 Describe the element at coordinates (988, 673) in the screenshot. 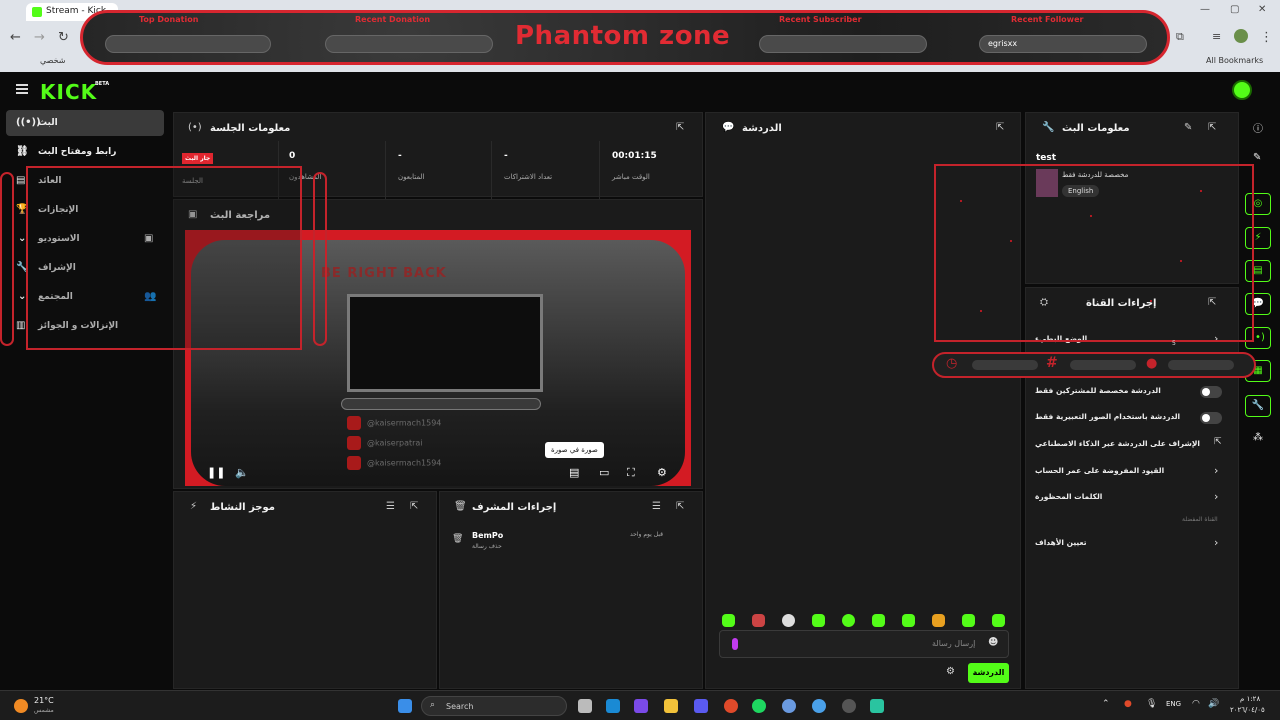

I see `chat-send-button: الدردشة` at that location.